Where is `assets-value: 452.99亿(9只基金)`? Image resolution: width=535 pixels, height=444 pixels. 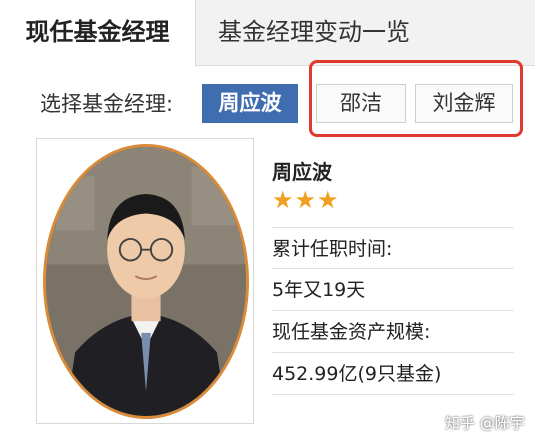 assets-value: 452.99亿(9只基金) is located at coordinates (393, 374).